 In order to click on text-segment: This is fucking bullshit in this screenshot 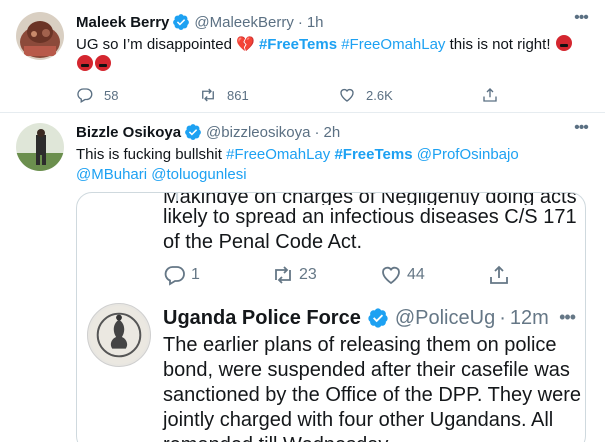, I will do `click(151, 154)`.